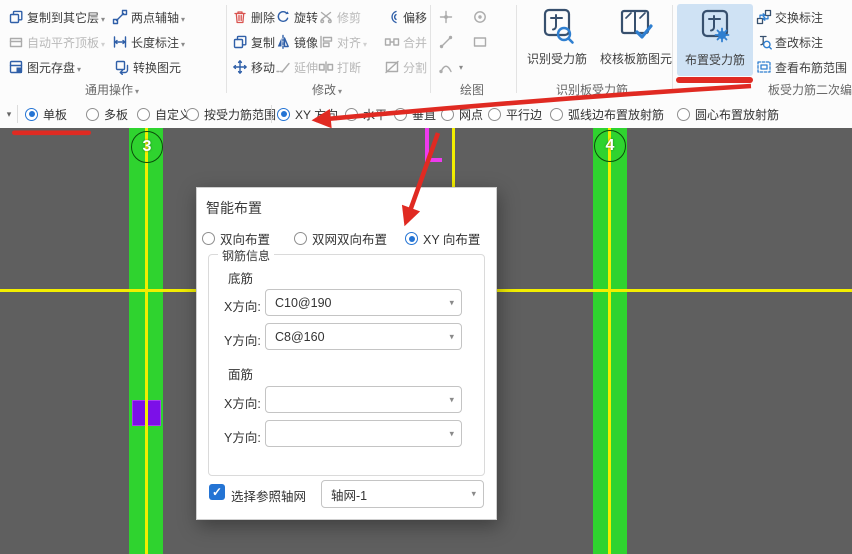 The image size is (852, 554). I want to click on draw-rect-tool, so click(480, 42).